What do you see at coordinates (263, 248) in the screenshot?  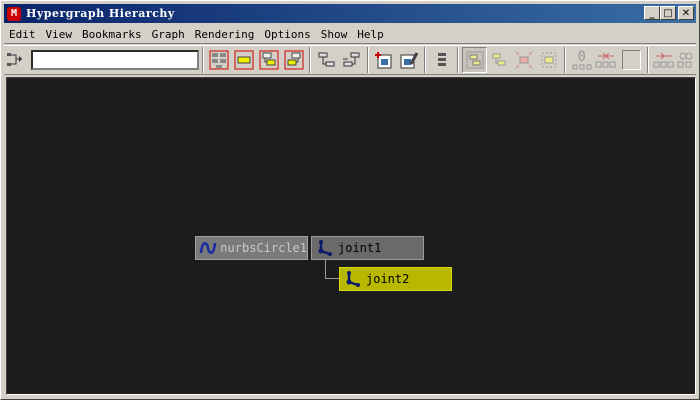 I see `node-label: nurbsCircle1` at bounding box center [263, 248].